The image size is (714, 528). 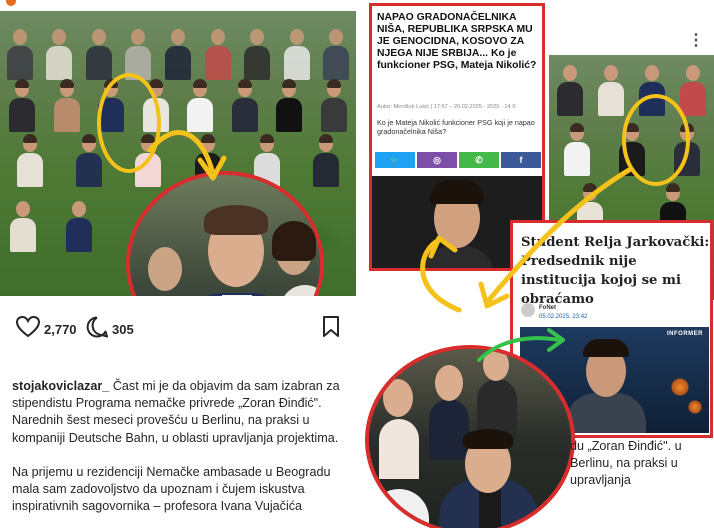 What do you see at coordinates (123, 329) in the screenshot?
I see `comment-count: 305` at bounding box center [123, 329].